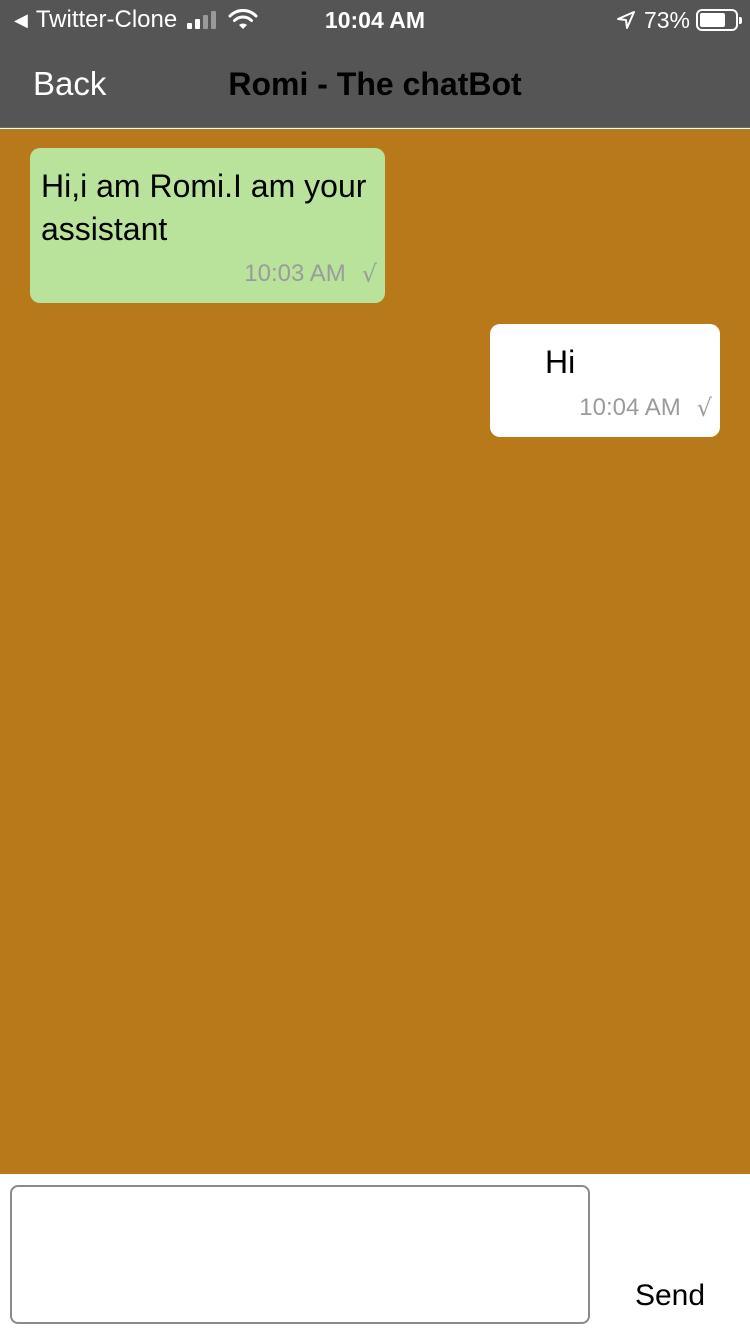  I want to click on message-text: Hi, so click(560, 362).